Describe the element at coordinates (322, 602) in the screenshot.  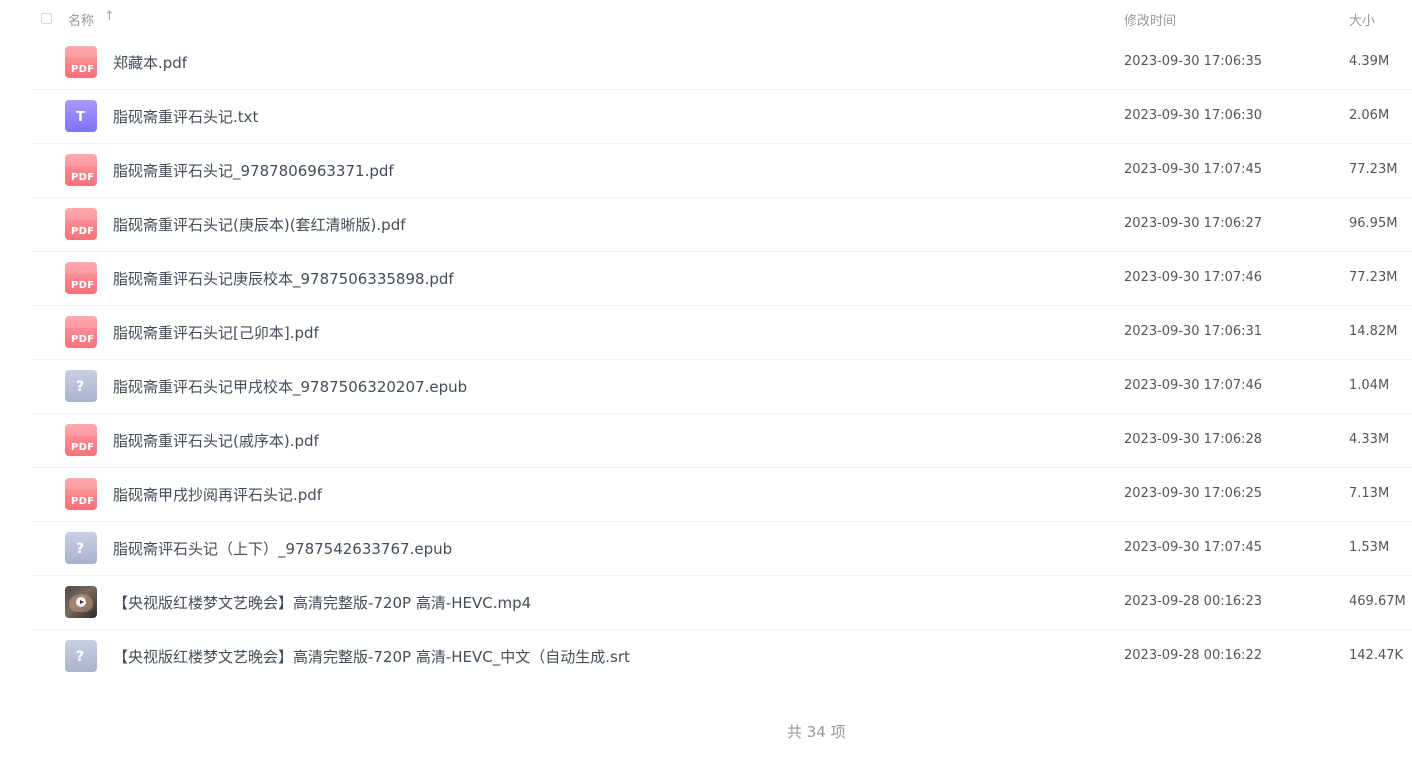
I see `file-name: 【央视版红楼梦文艺晚会】高清完整版-720P 高清-HEVC.mp4` at that location.